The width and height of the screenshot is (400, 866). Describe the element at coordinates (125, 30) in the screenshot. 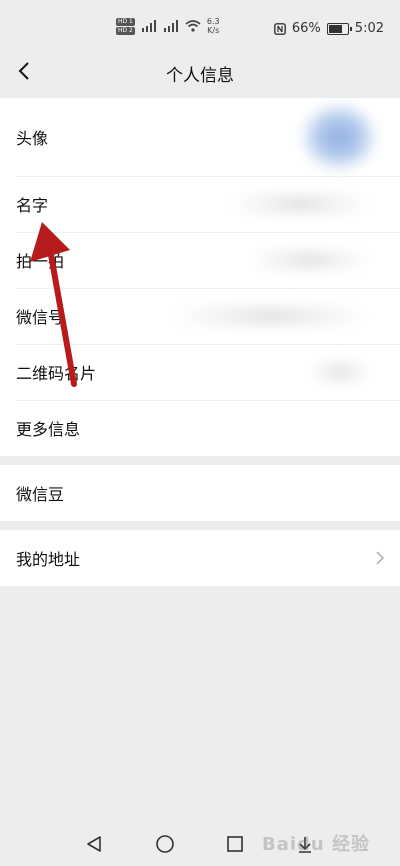

I see `hd2-badge: HD 2` at that location.